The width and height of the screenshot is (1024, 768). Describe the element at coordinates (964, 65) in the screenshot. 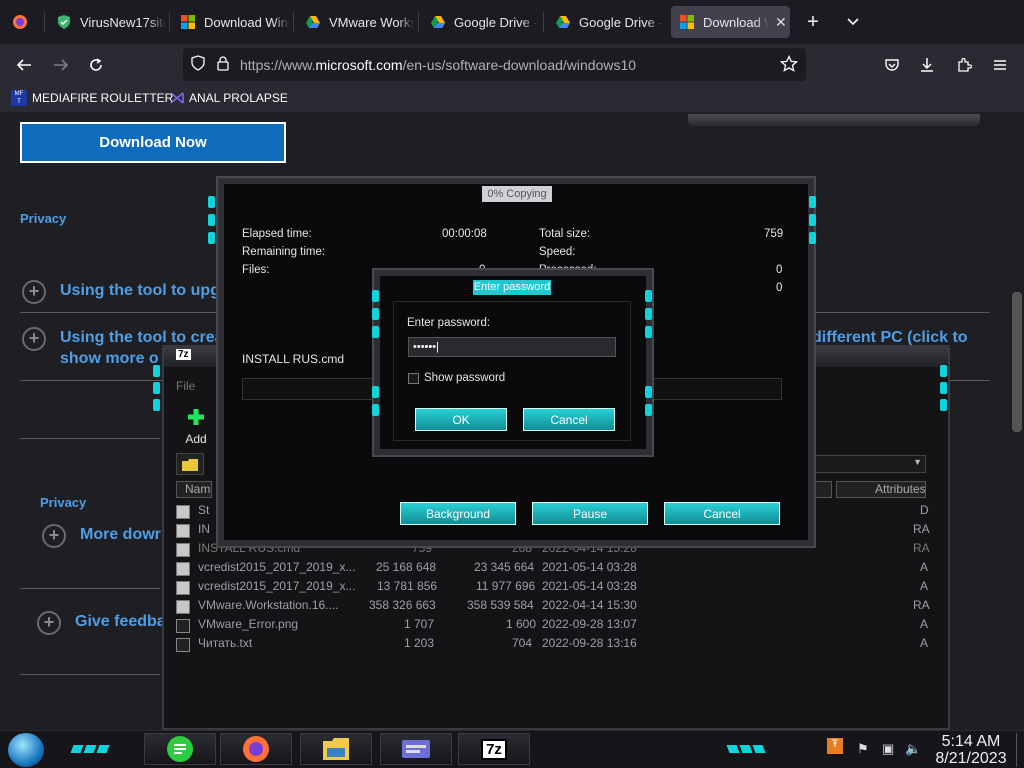

I see `extensions-icon` at that location.